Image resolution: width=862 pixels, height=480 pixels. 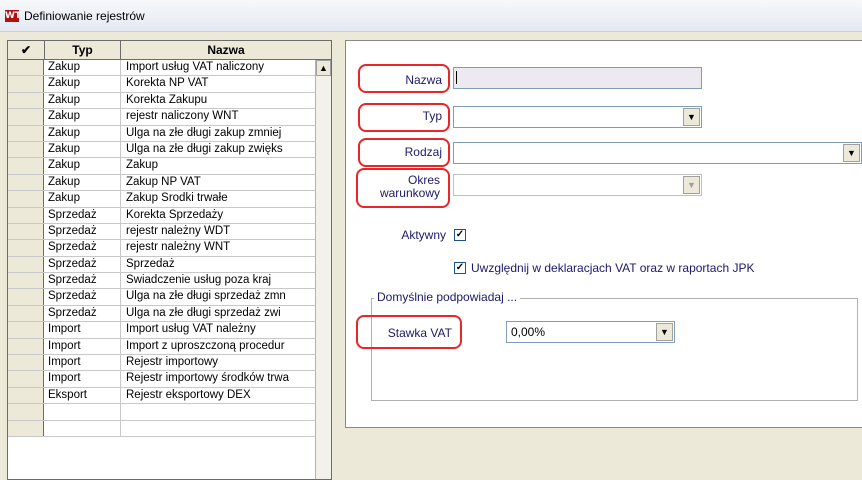 I want to click on table-row: Eksport Rejestr eksportowy DEX, so click(x=161, y=396).